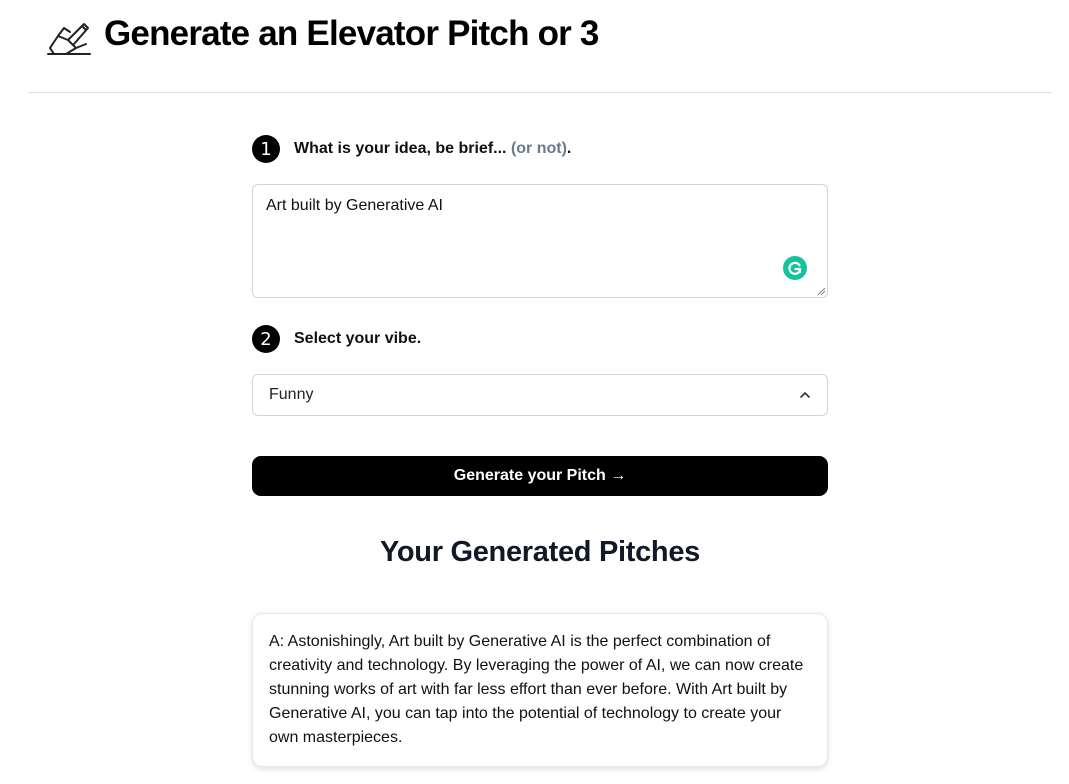 The image size is (1069, 784). Describe the element at coordinates (266, 339) in the screenshot. I see `step-number-badge: 2` at that location.